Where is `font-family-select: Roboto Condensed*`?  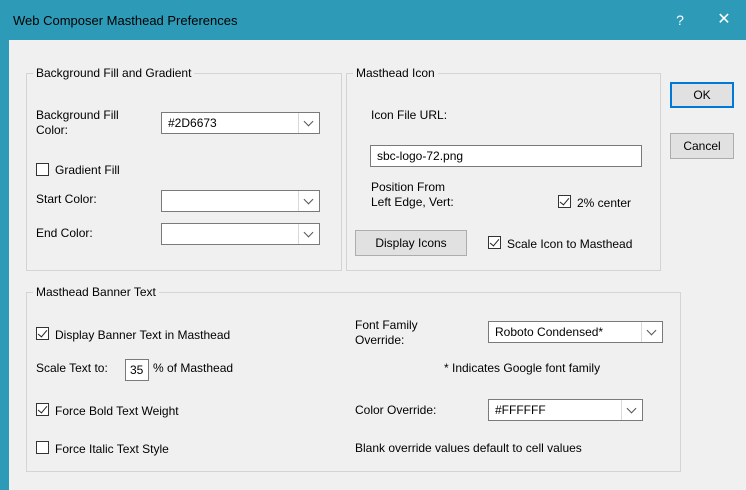
font-family-select: Roboto Condensed* is located at coordinates (575, 332).